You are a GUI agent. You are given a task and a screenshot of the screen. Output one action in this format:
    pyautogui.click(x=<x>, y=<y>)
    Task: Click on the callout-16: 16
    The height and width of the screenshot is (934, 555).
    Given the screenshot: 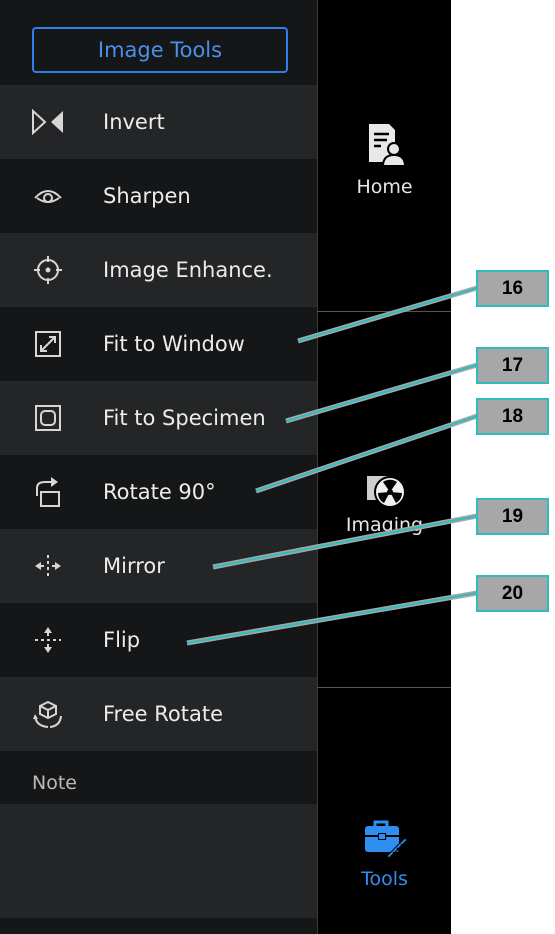 What is the action you would take?
    pyautogui.click(x=512, y=288)
    